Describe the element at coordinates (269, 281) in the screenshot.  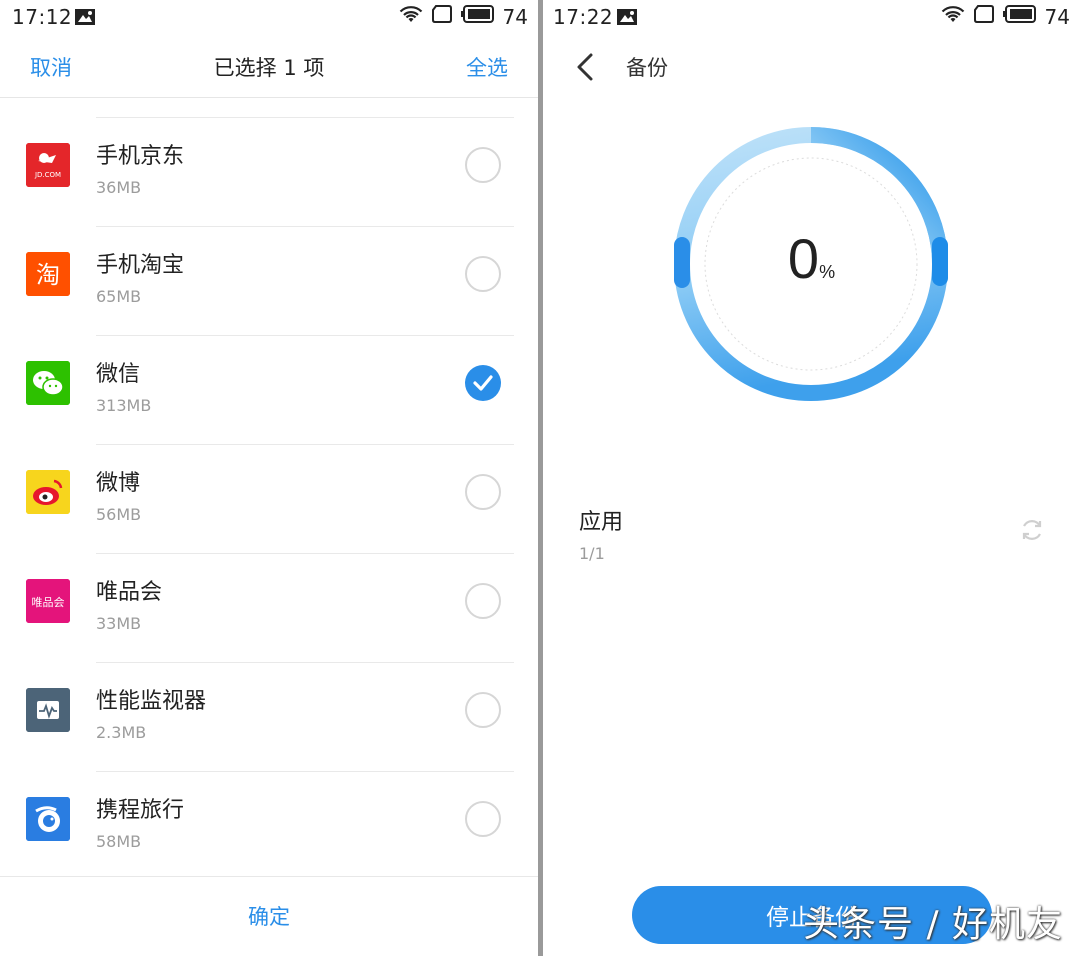
I see `app-list-item: 淘 手机淘宝 65MB` at that location.